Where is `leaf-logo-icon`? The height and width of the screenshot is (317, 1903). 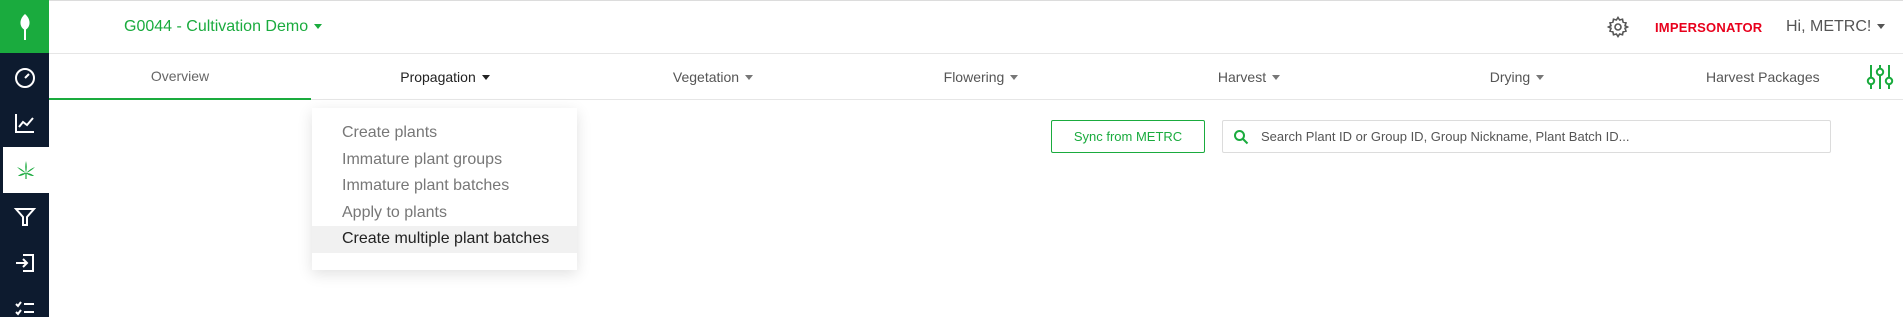 leaf-logo-icon is located at coordinates (24, 26).